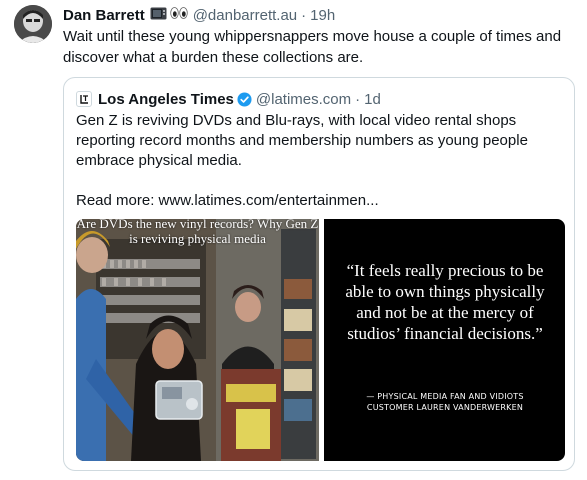 This screenshot has width=587, height=480. Describe the element at coordinates (84, 99) in the screenshot. I see `latimes-logo-icon` at that location.